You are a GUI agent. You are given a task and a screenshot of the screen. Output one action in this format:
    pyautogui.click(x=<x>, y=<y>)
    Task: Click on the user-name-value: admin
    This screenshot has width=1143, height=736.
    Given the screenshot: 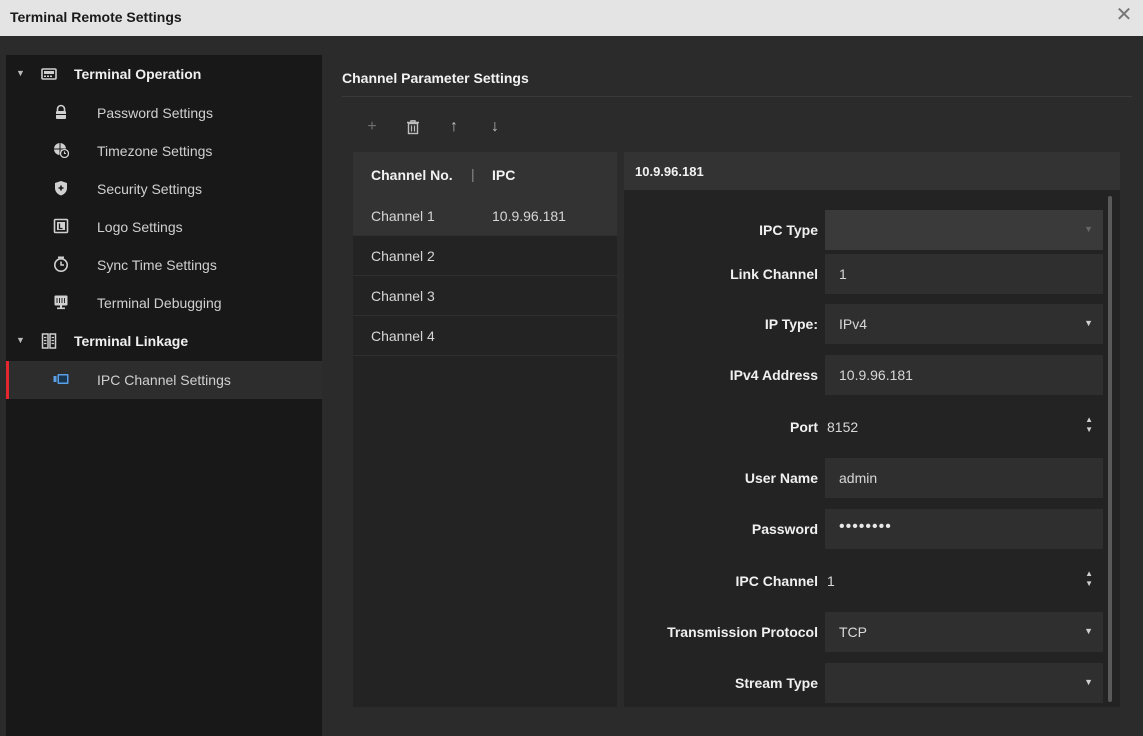 What is the action you would take?
    pyautogui.click(x=858, y=478)
    